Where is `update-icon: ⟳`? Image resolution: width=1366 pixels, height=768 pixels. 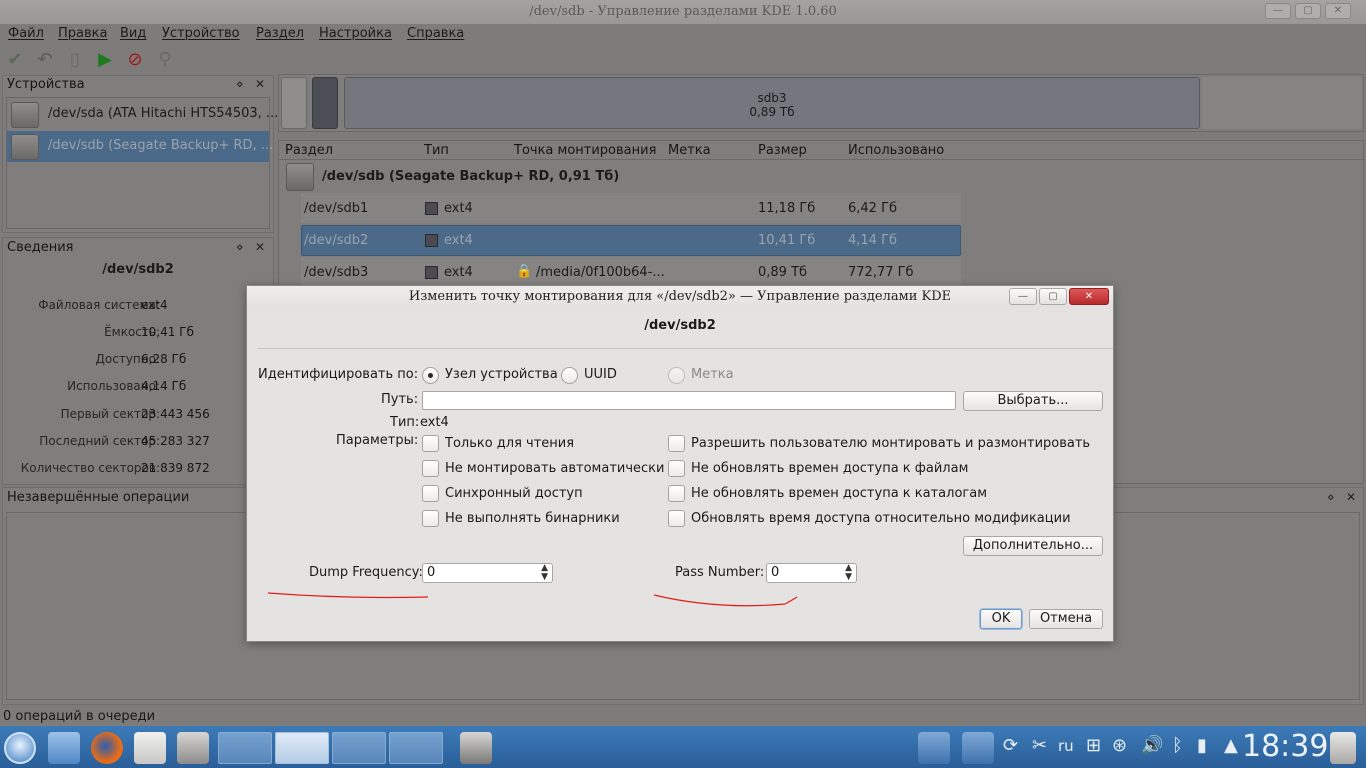
update-icon: ⟳ is located at coordinates (1010, 746).